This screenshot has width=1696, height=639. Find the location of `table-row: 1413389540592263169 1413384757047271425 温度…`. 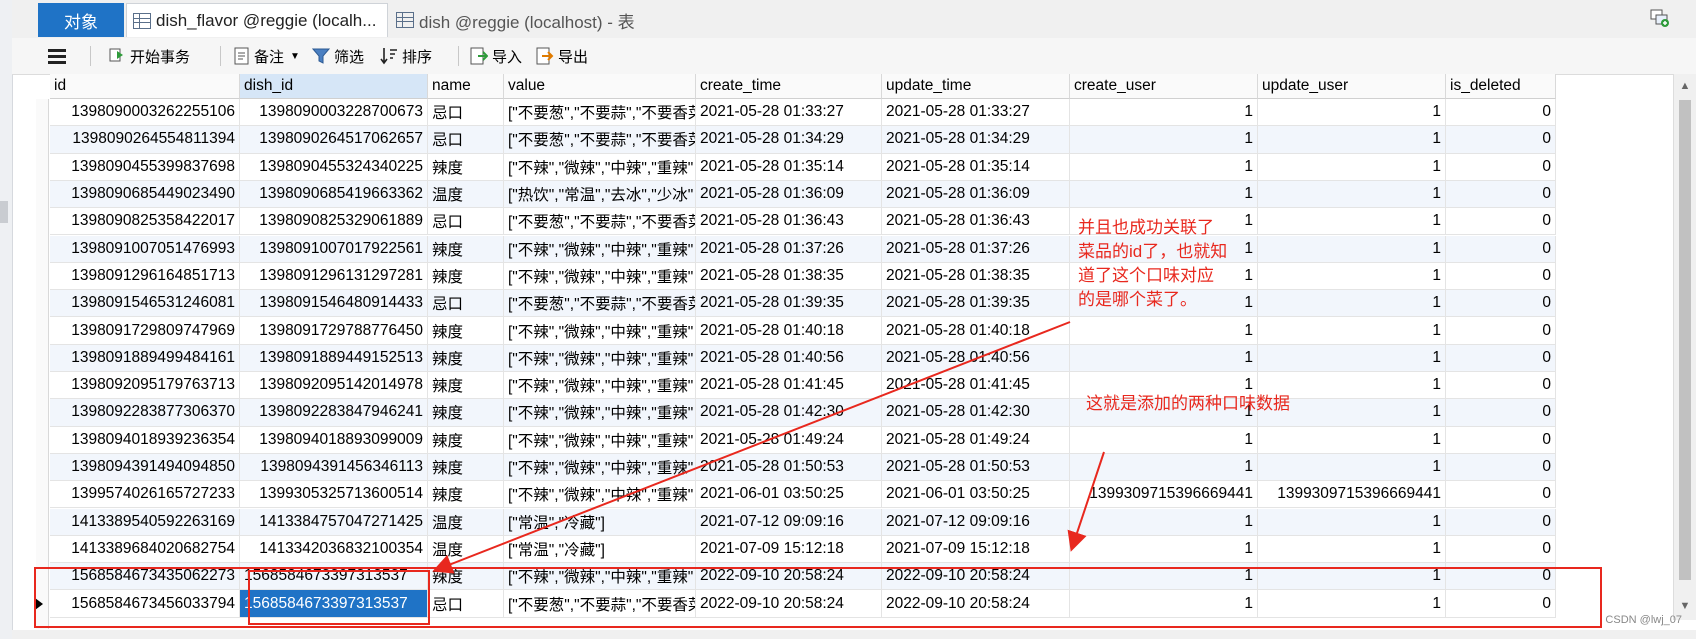

table-row: 1413389540592263169 1413384757047271425 温度… is located at coordinates (796, 522).